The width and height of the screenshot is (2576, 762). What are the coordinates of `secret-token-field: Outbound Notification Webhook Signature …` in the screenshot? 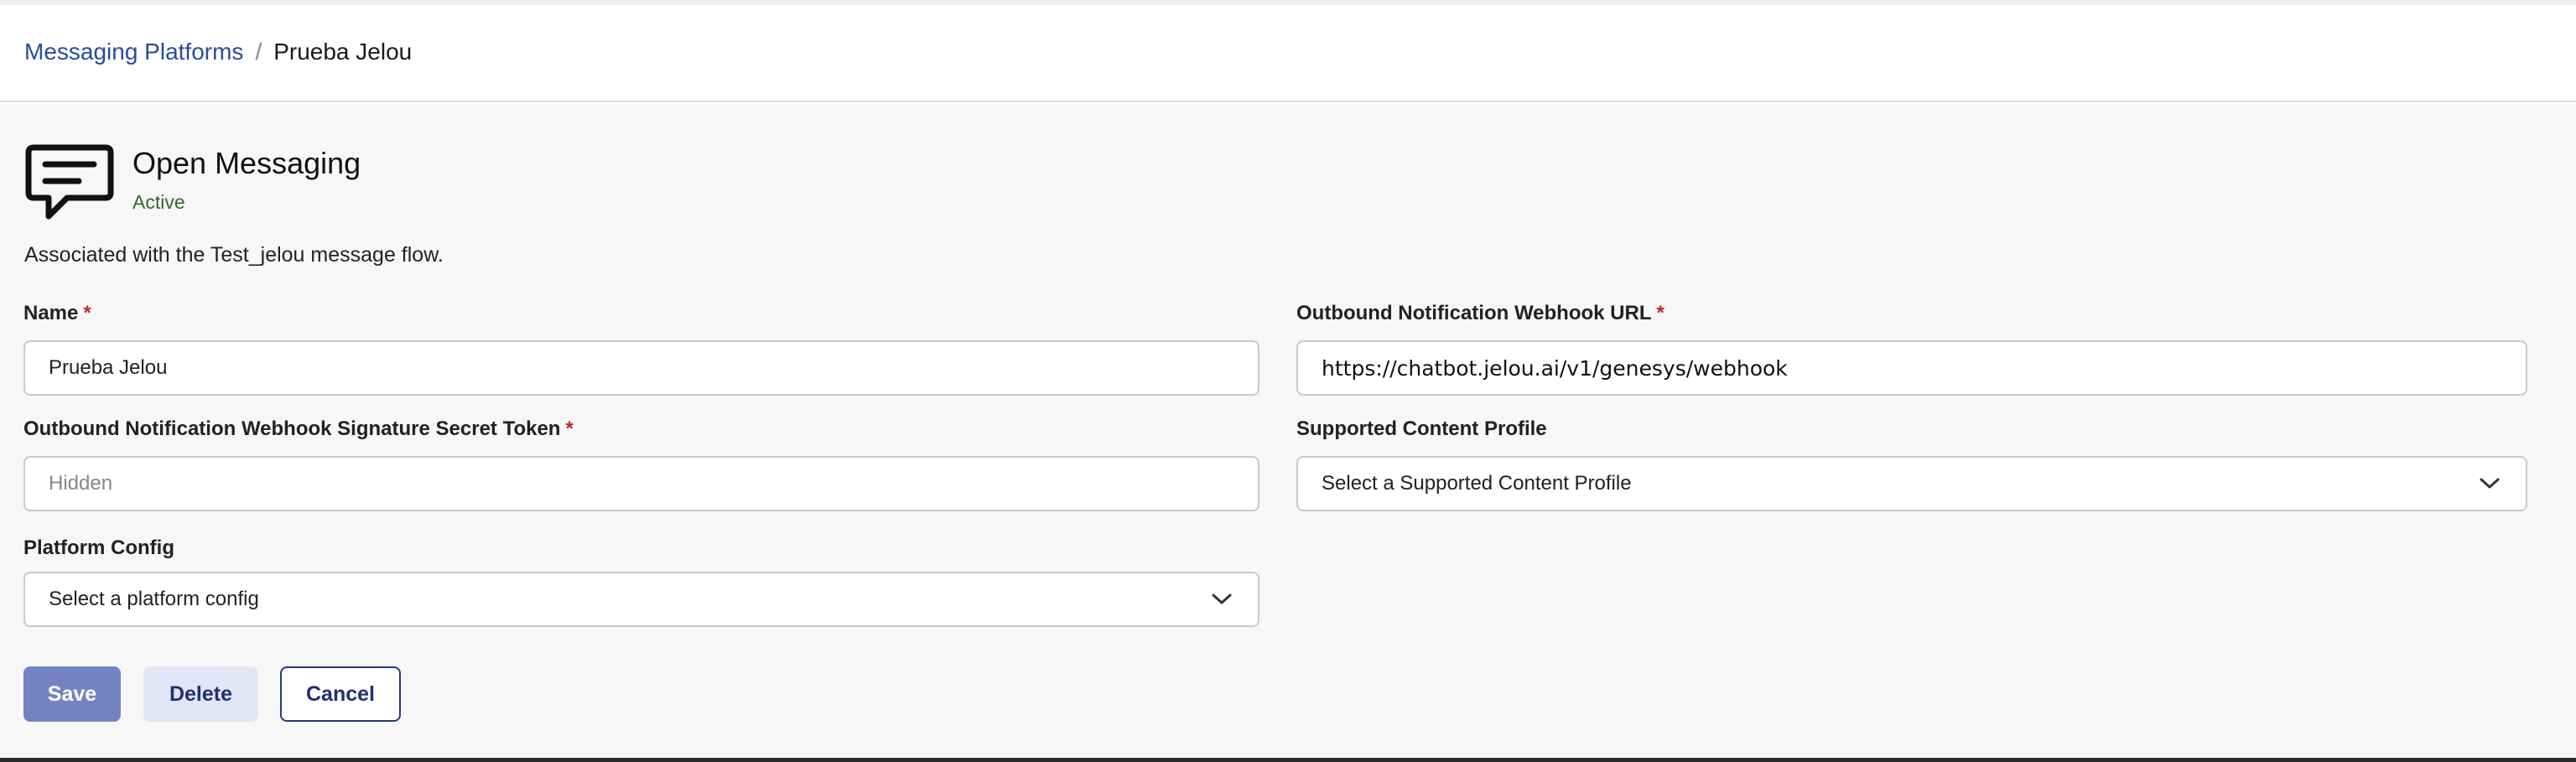 It's located at (641, 464).